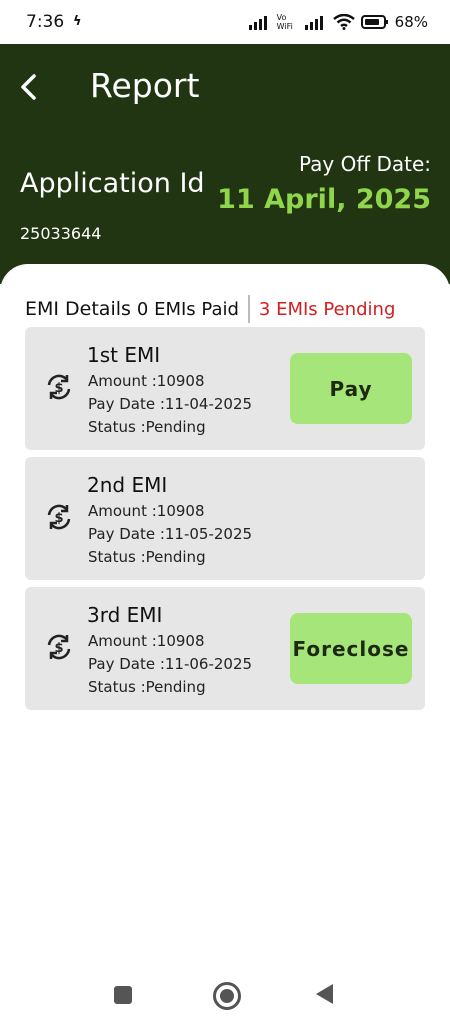  Describe the element at coordinates (248, 309) in the screenshot. I see `summary-divider` at that location.